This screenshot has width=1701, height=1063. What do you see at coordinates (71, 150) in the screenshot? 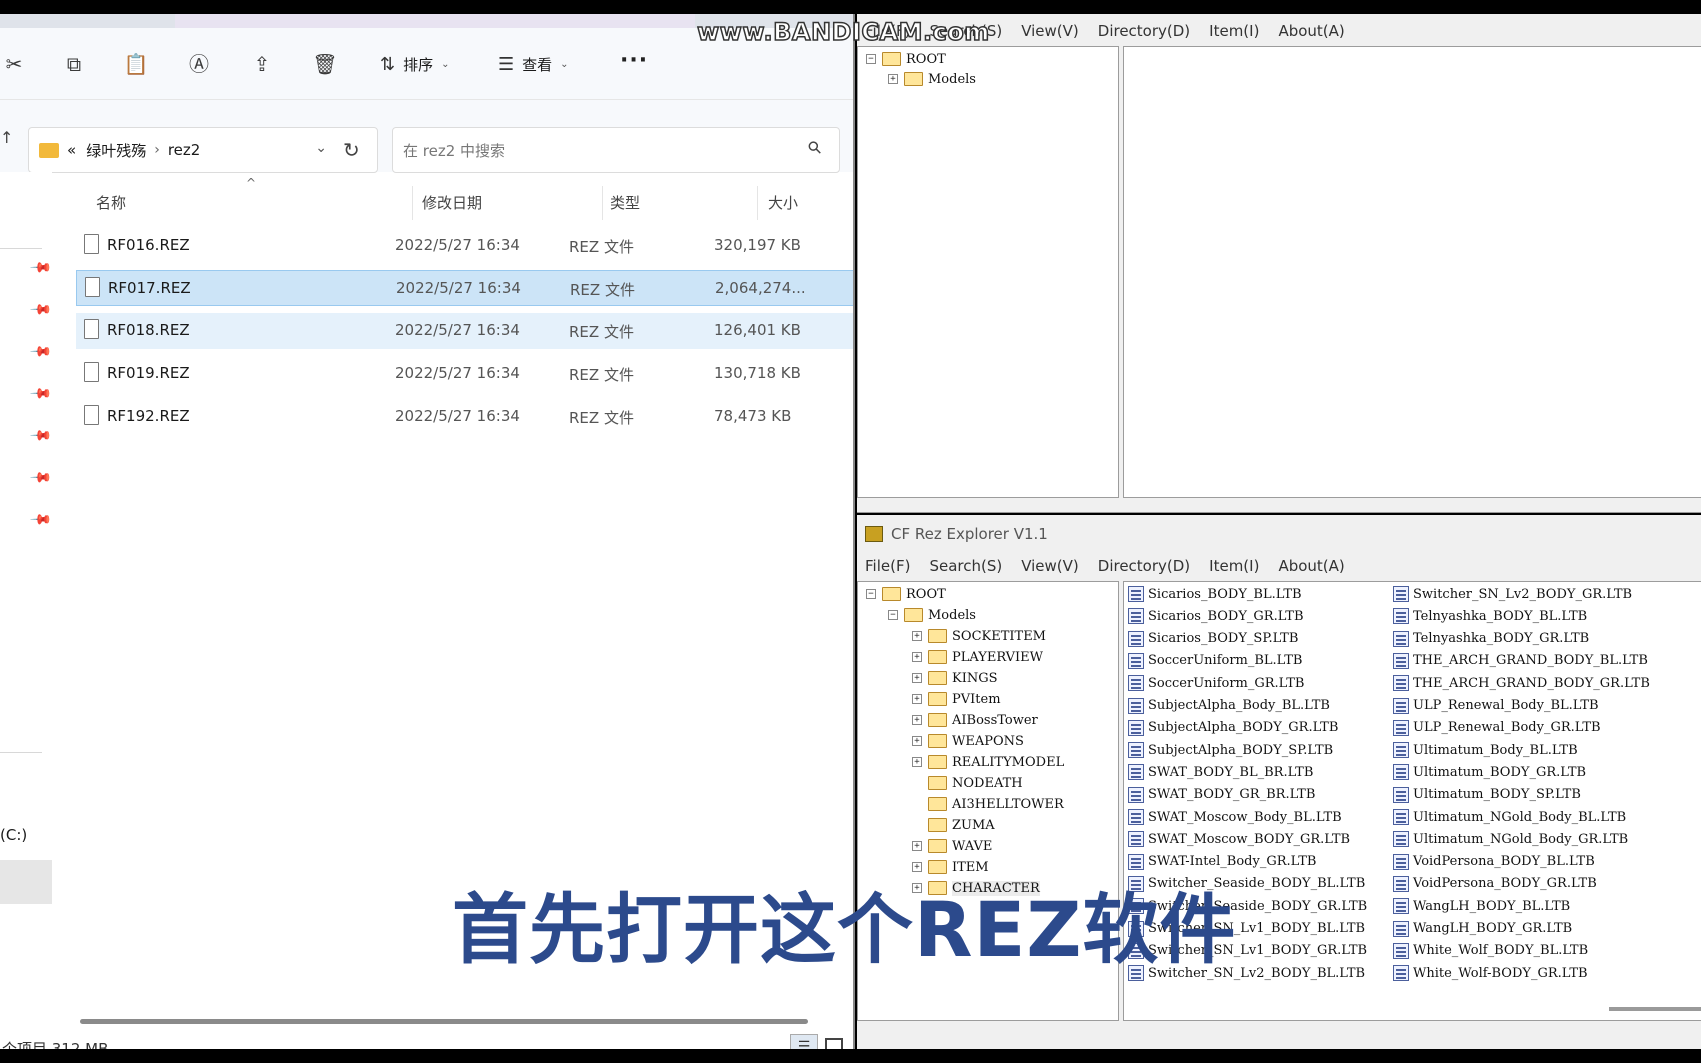
I see `breadcrumb-overflow: «` at bounding box center [71, 150].